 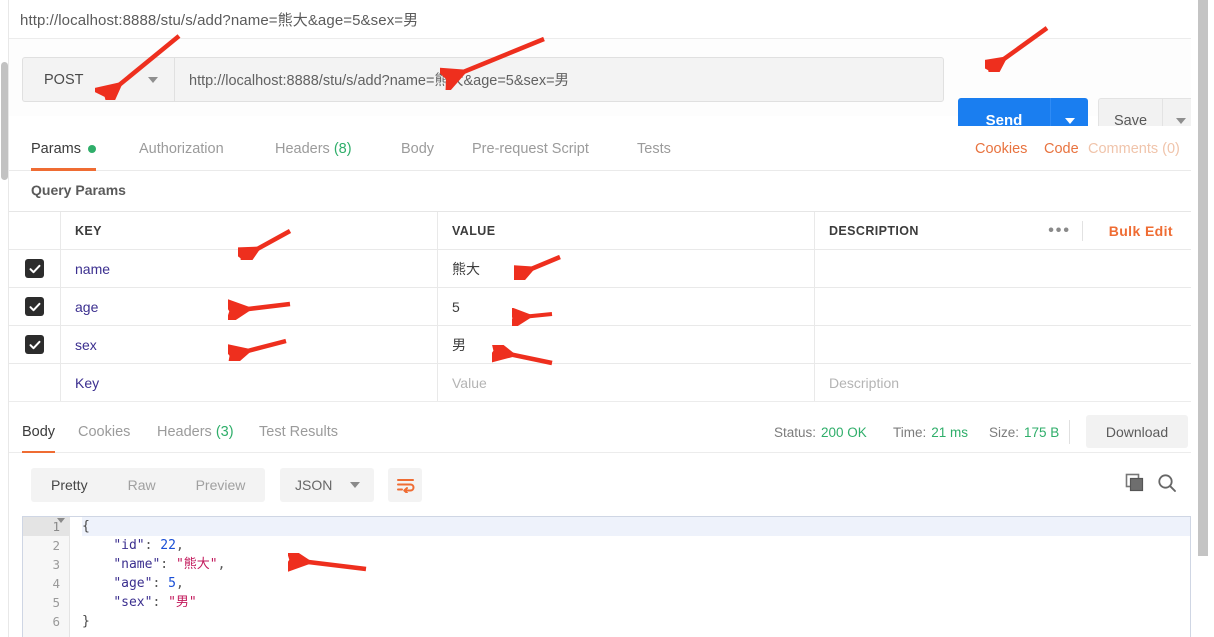 I want to click on table-row: name 熊大, so click(x=600, y=269).